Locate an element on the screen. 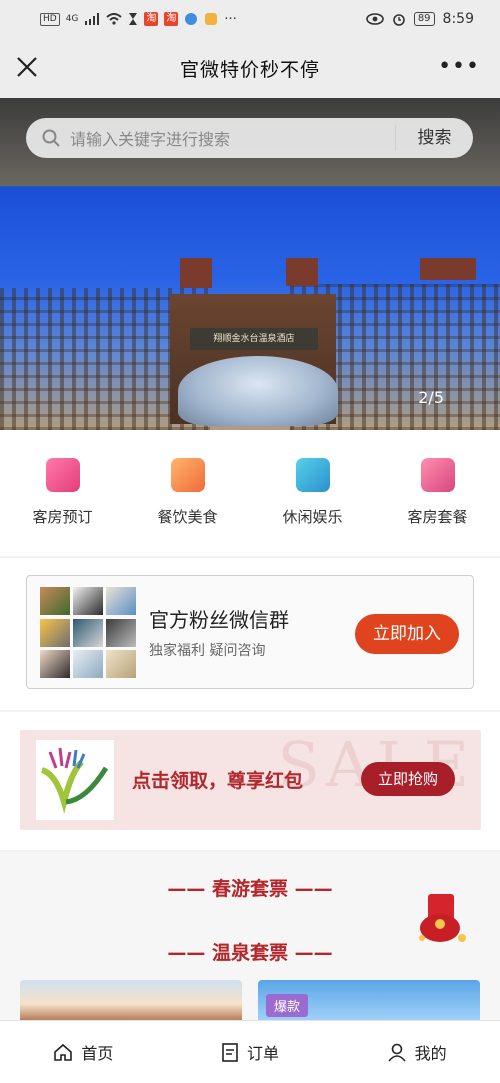 The image size is (500, 1083). order-icon is located at coordinates (230, 1052).